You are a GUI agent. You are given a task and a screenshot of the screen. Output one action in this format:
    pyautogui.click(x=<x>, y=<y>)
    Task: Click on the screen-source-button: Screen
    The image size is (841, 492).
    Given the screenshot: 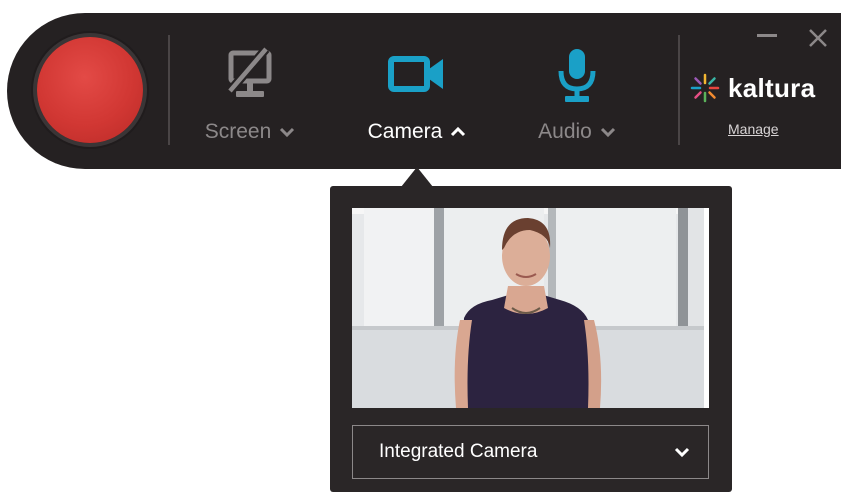 What is the action you would take?
    pyautogui.click(x=250, y=98)
    